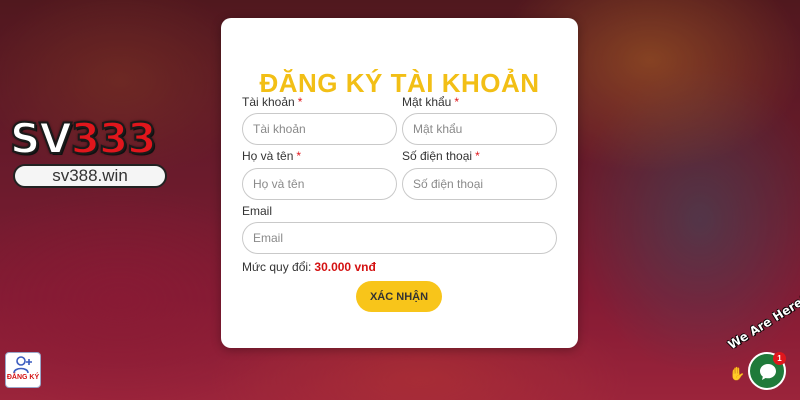  I want to click on brand-logo: SV333 sv388.win, so click(91, 151).